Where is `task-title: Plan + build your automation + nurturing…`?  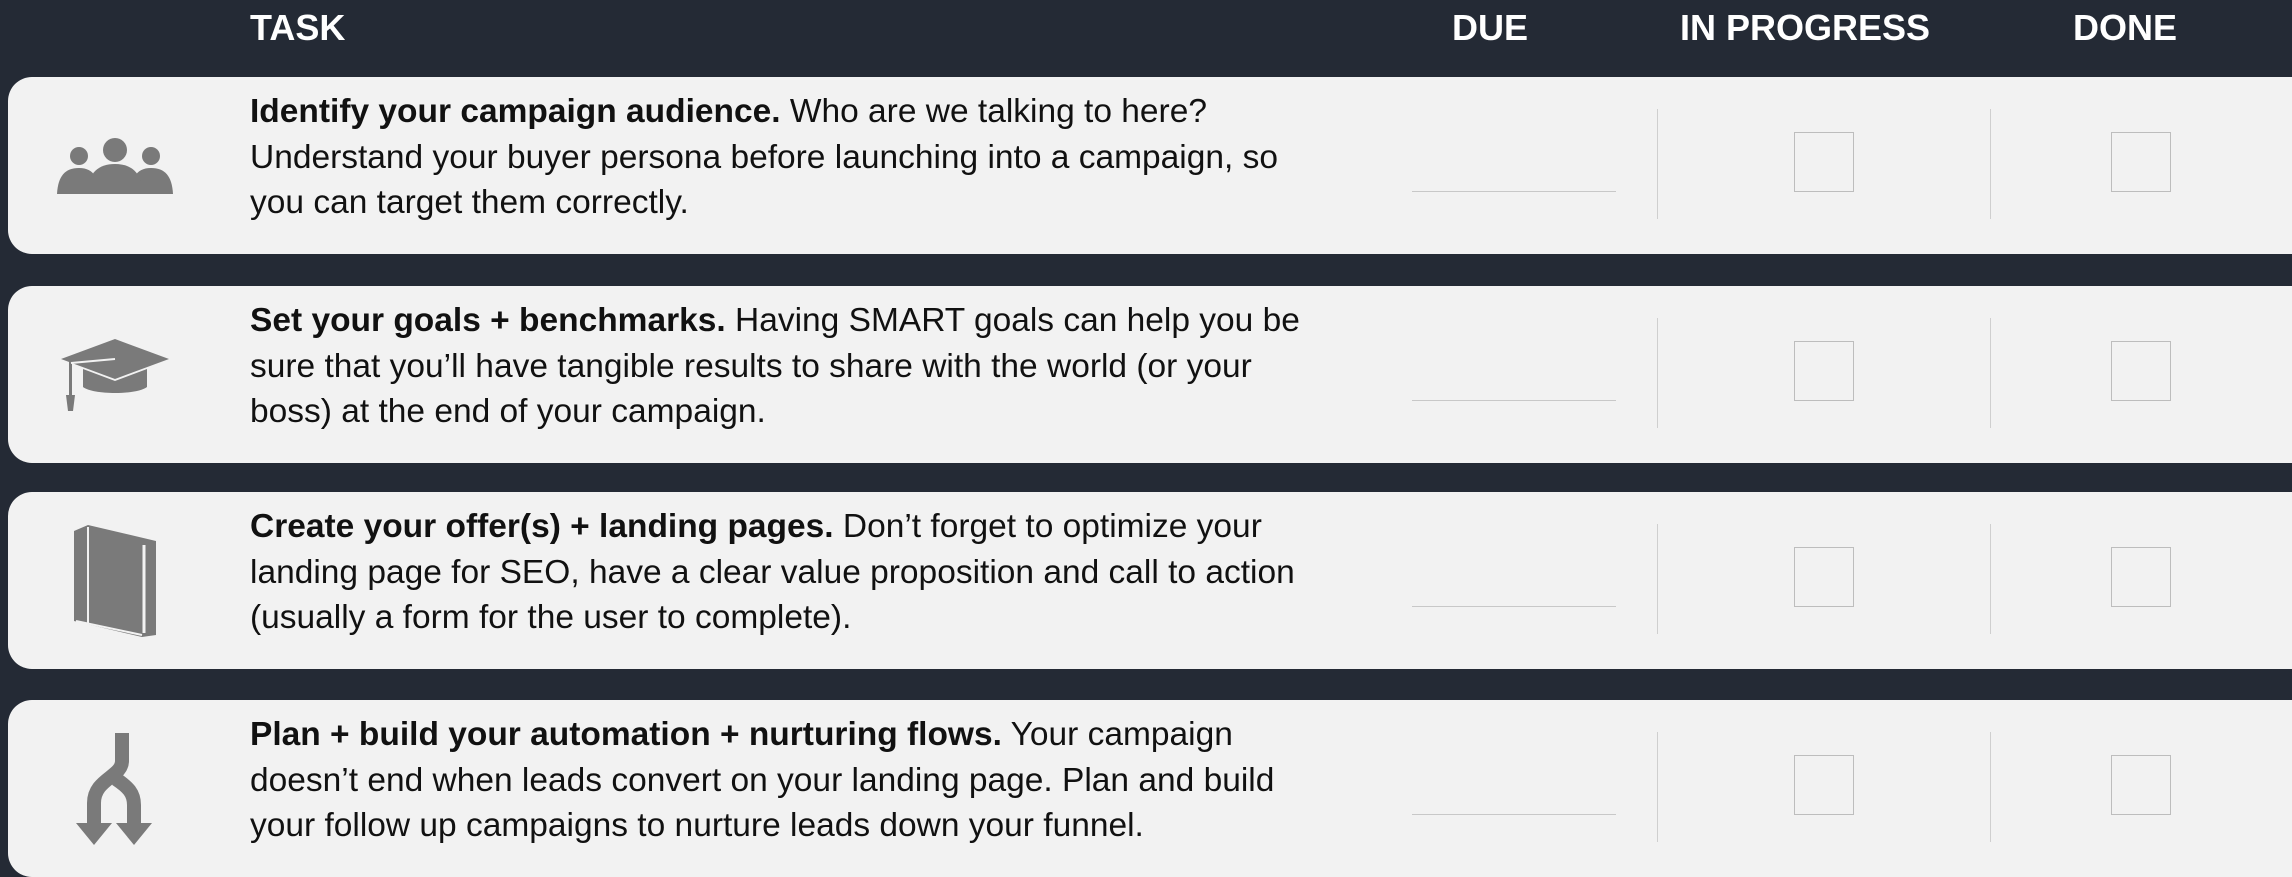 task-title: Plan + build your automation + nurturing… is located at coordinates (626, 734).